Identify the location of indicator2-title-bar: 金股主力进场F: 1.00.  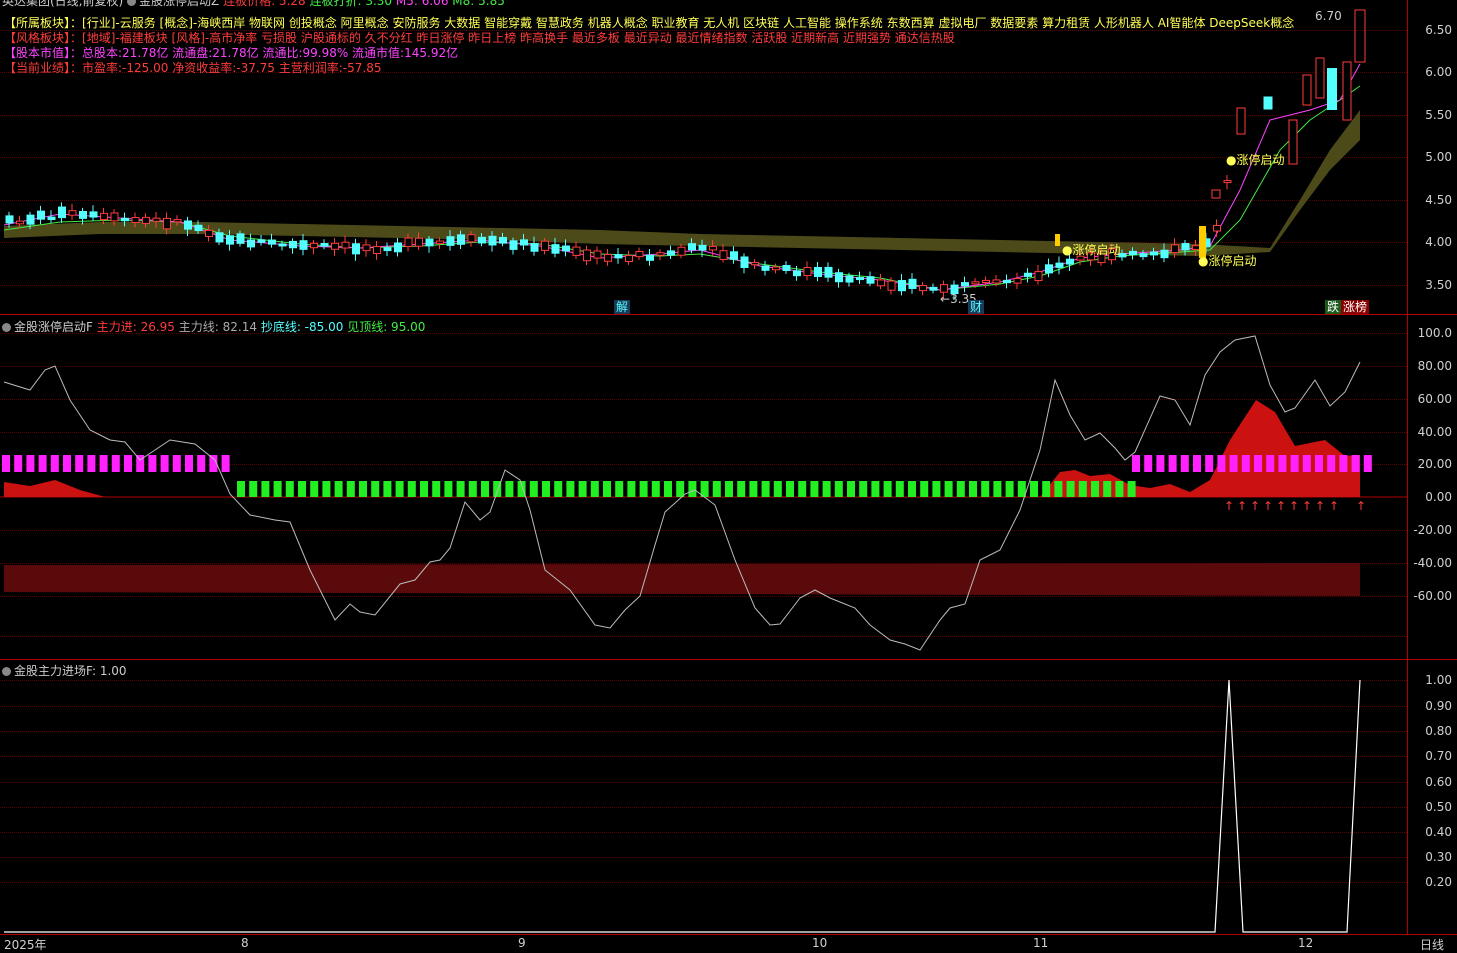
(64, 670).